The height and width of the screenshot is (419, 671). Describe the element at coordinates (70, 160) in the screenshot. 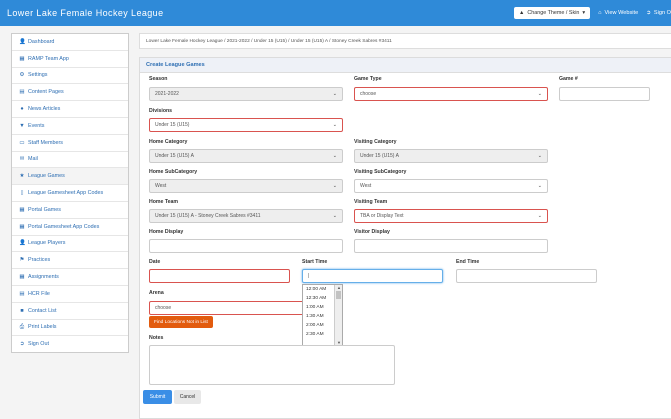

I see `sidebar-item-mail: ✉ Mail` at that location.